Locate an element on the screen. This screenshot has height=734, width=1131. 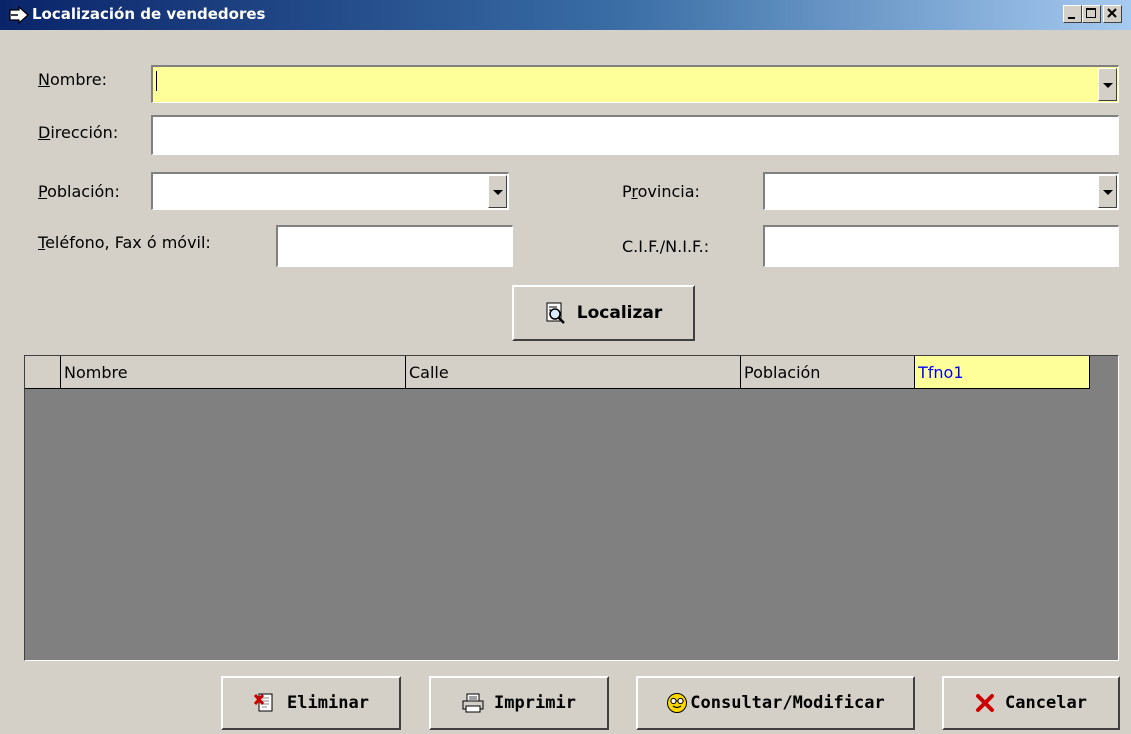
nombre-dropdown-button is located at coordinates (1107, 84).